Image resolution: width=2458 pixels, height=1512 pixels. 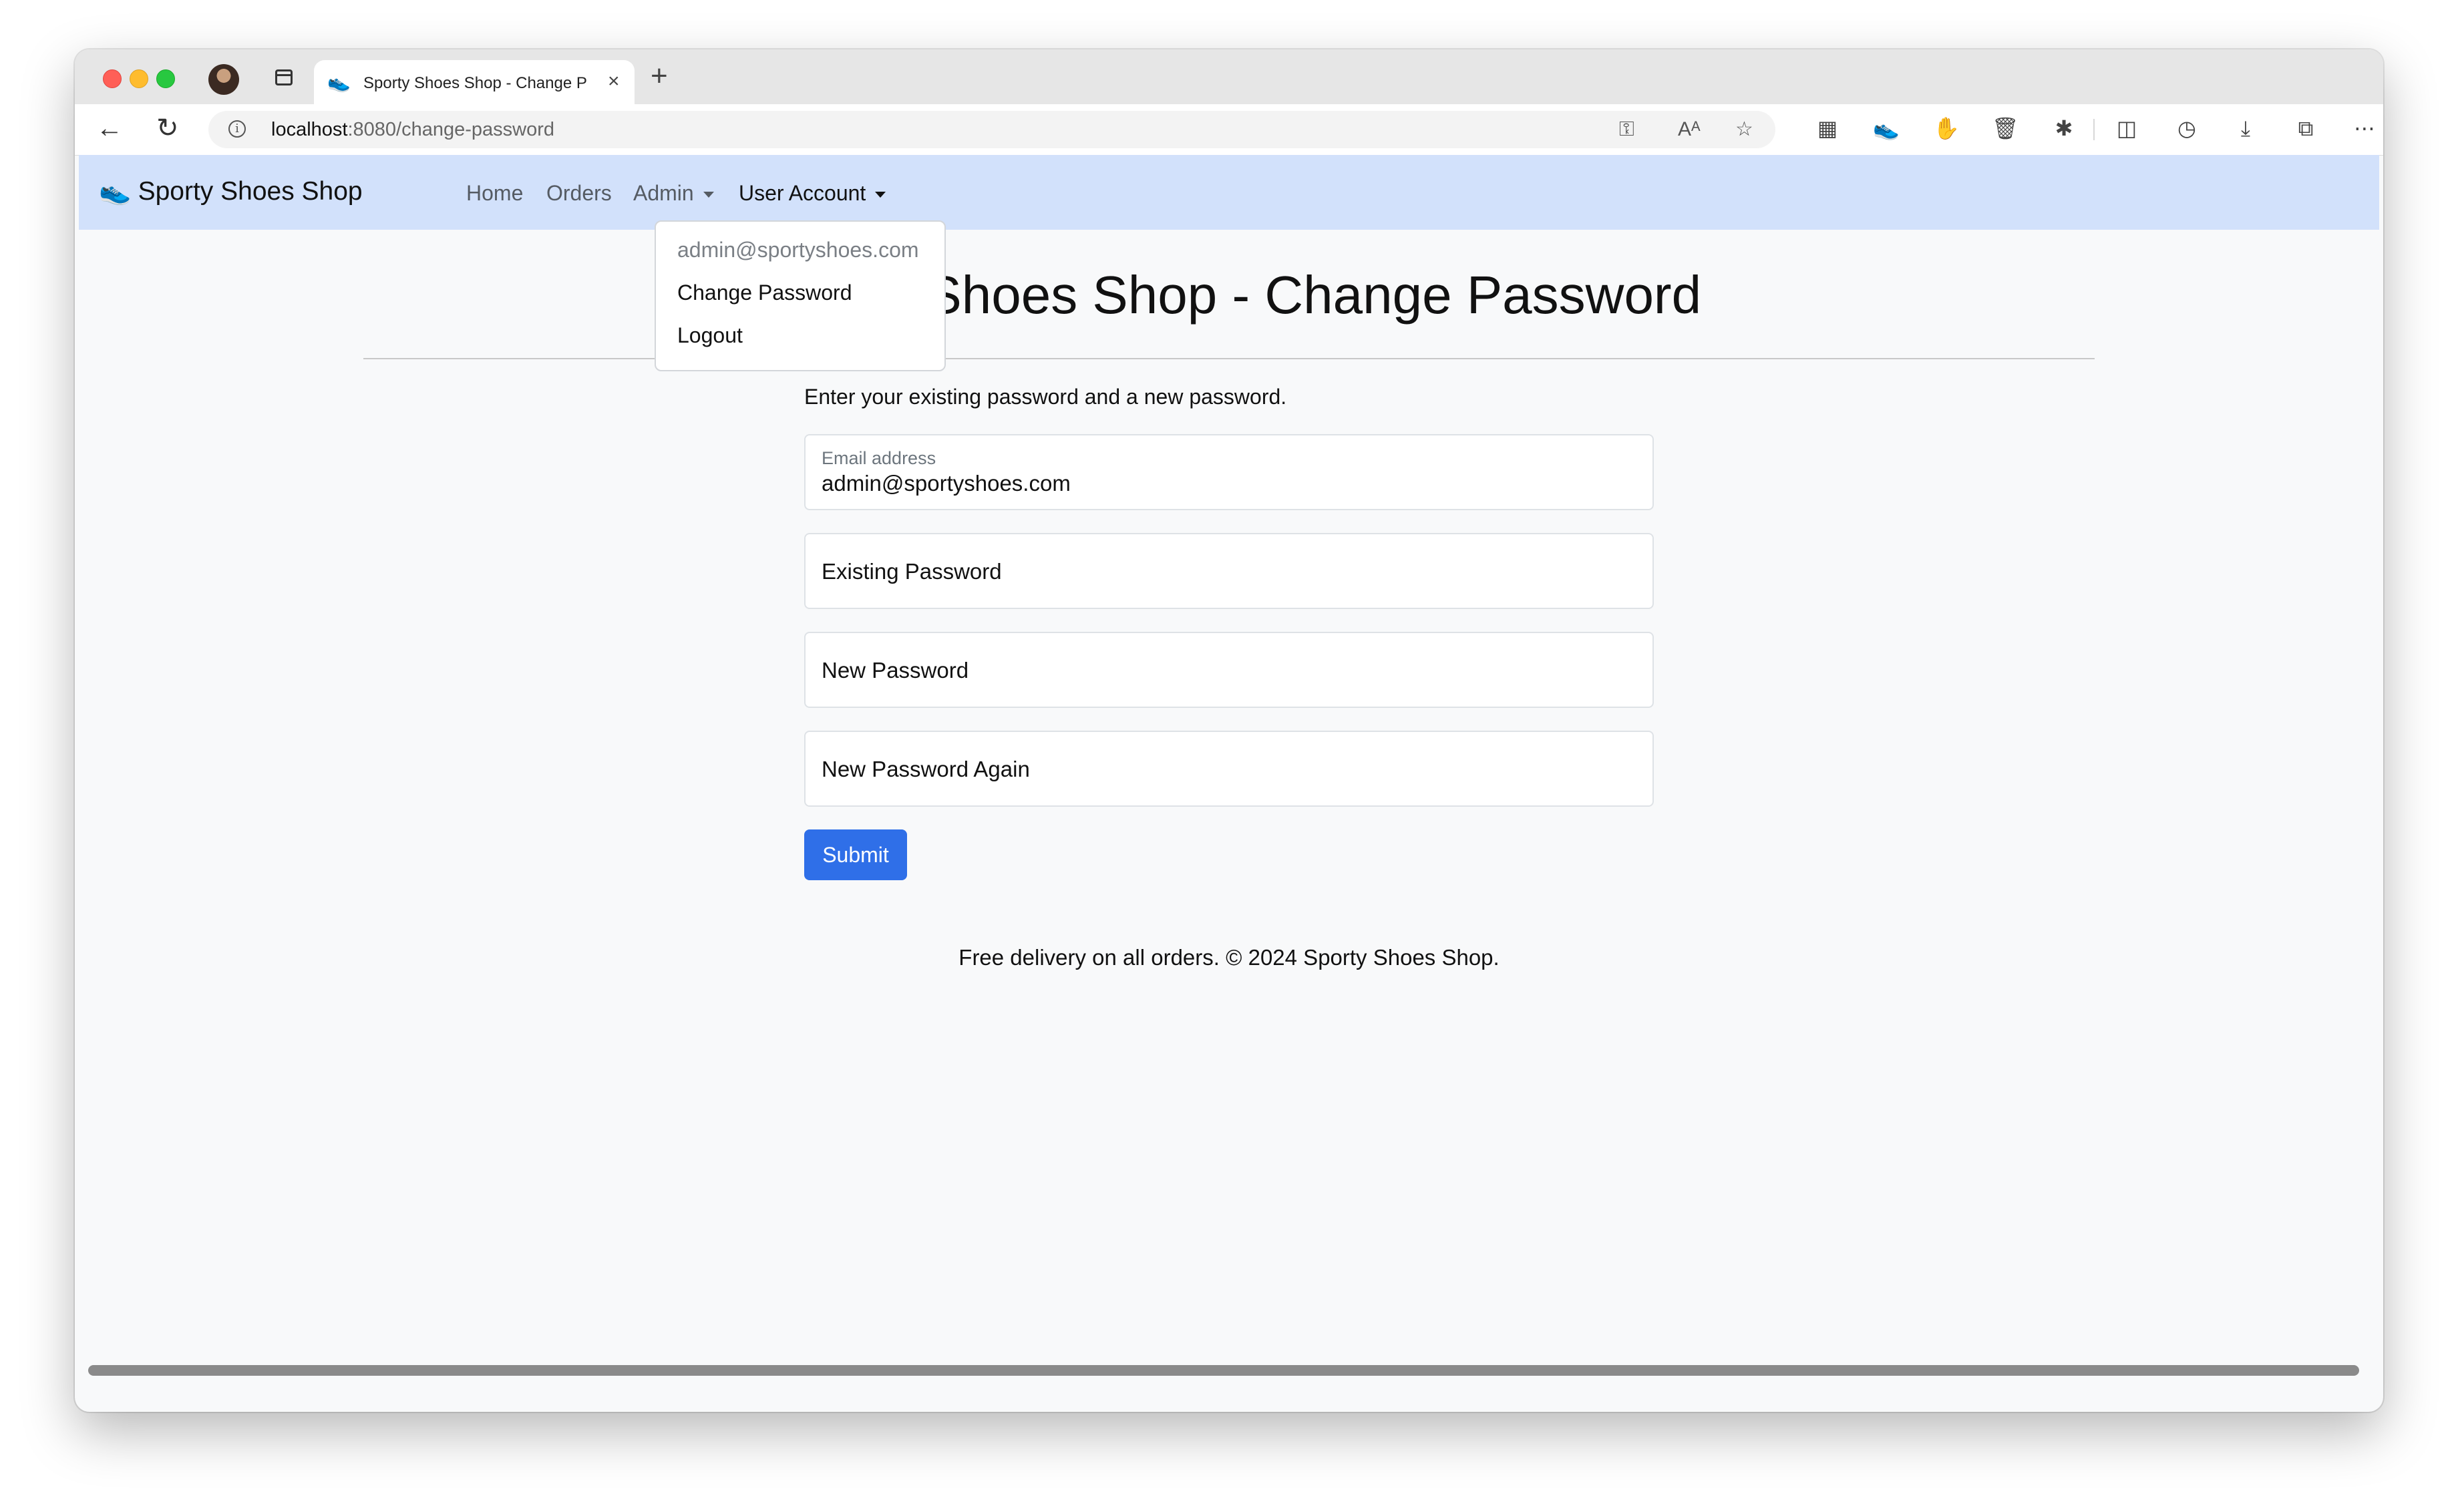 I want to click on more-menu-icon: ⋯, so click(x=2364, y=128).